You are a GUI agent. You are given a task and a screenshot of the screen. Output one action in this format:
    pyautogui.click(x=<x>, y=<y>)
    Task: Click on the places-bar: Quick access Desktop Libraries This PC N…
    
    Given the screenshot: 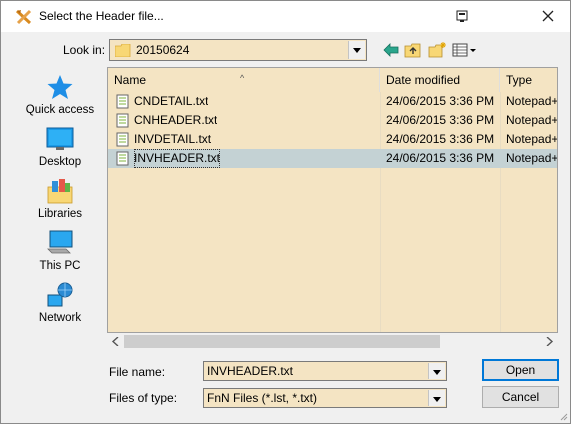 What is the action you would take?
    pyautogui.click(x=60, y=205)
    